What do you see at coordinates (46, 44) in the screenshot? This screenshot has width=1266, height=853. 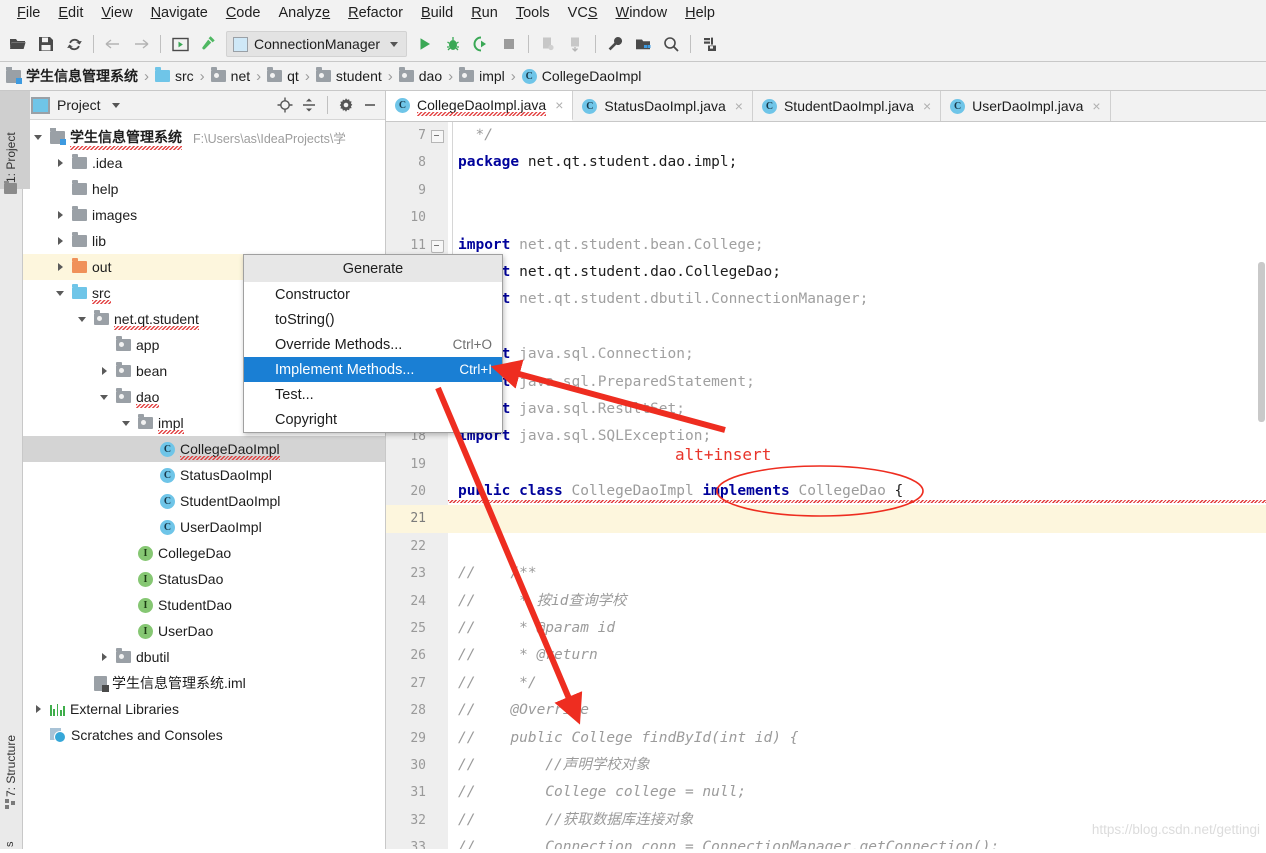 I see `save-all-icon` at bounding box center [46, 44].